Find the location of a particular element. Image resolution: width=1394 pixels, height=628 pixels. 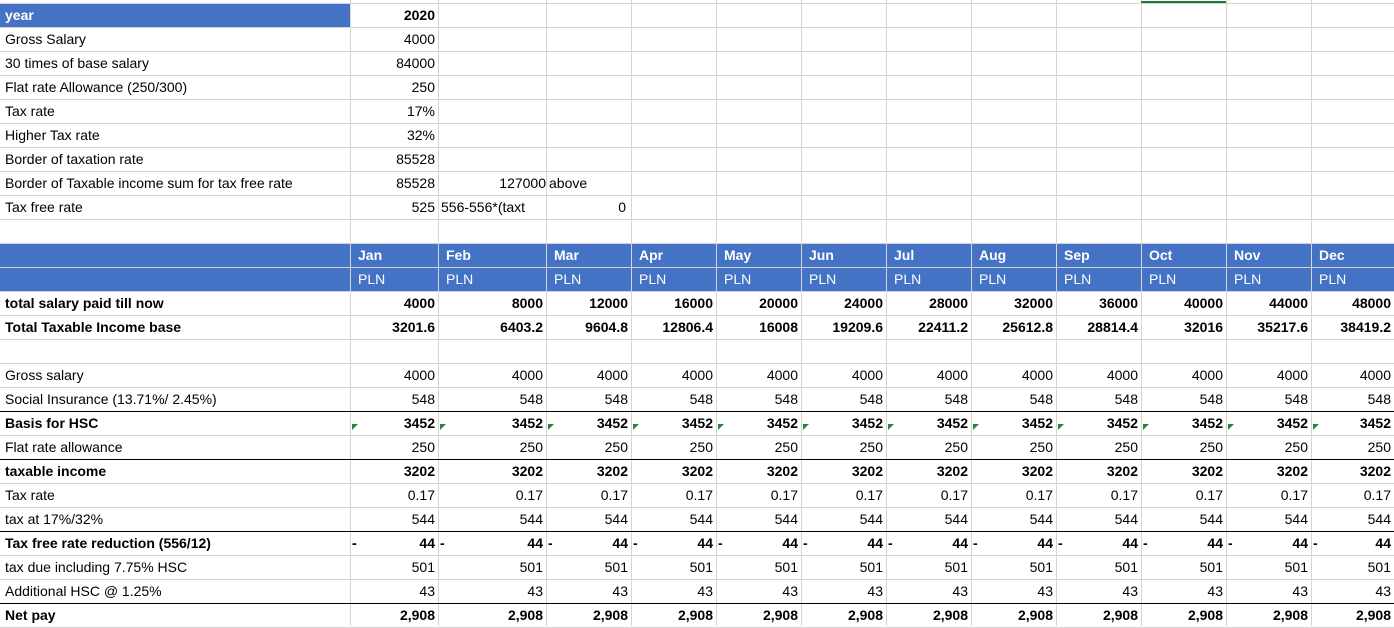

summary-value: 44000 is located at coordinates (1268, 303).